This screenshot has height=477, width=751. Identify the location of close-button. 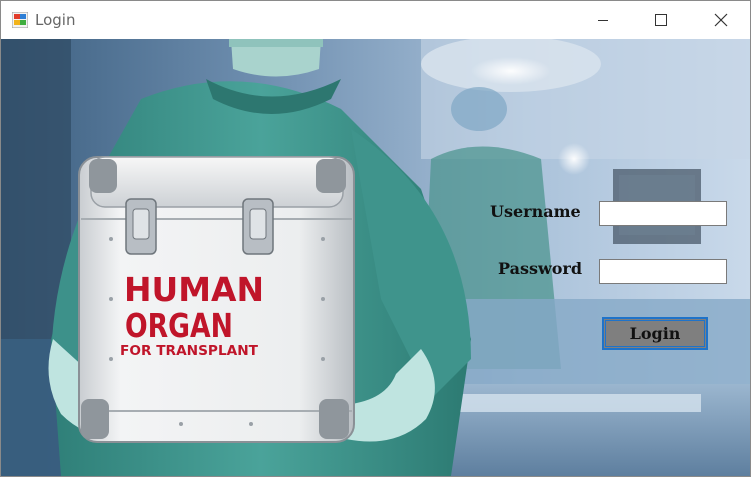
(721, 20).